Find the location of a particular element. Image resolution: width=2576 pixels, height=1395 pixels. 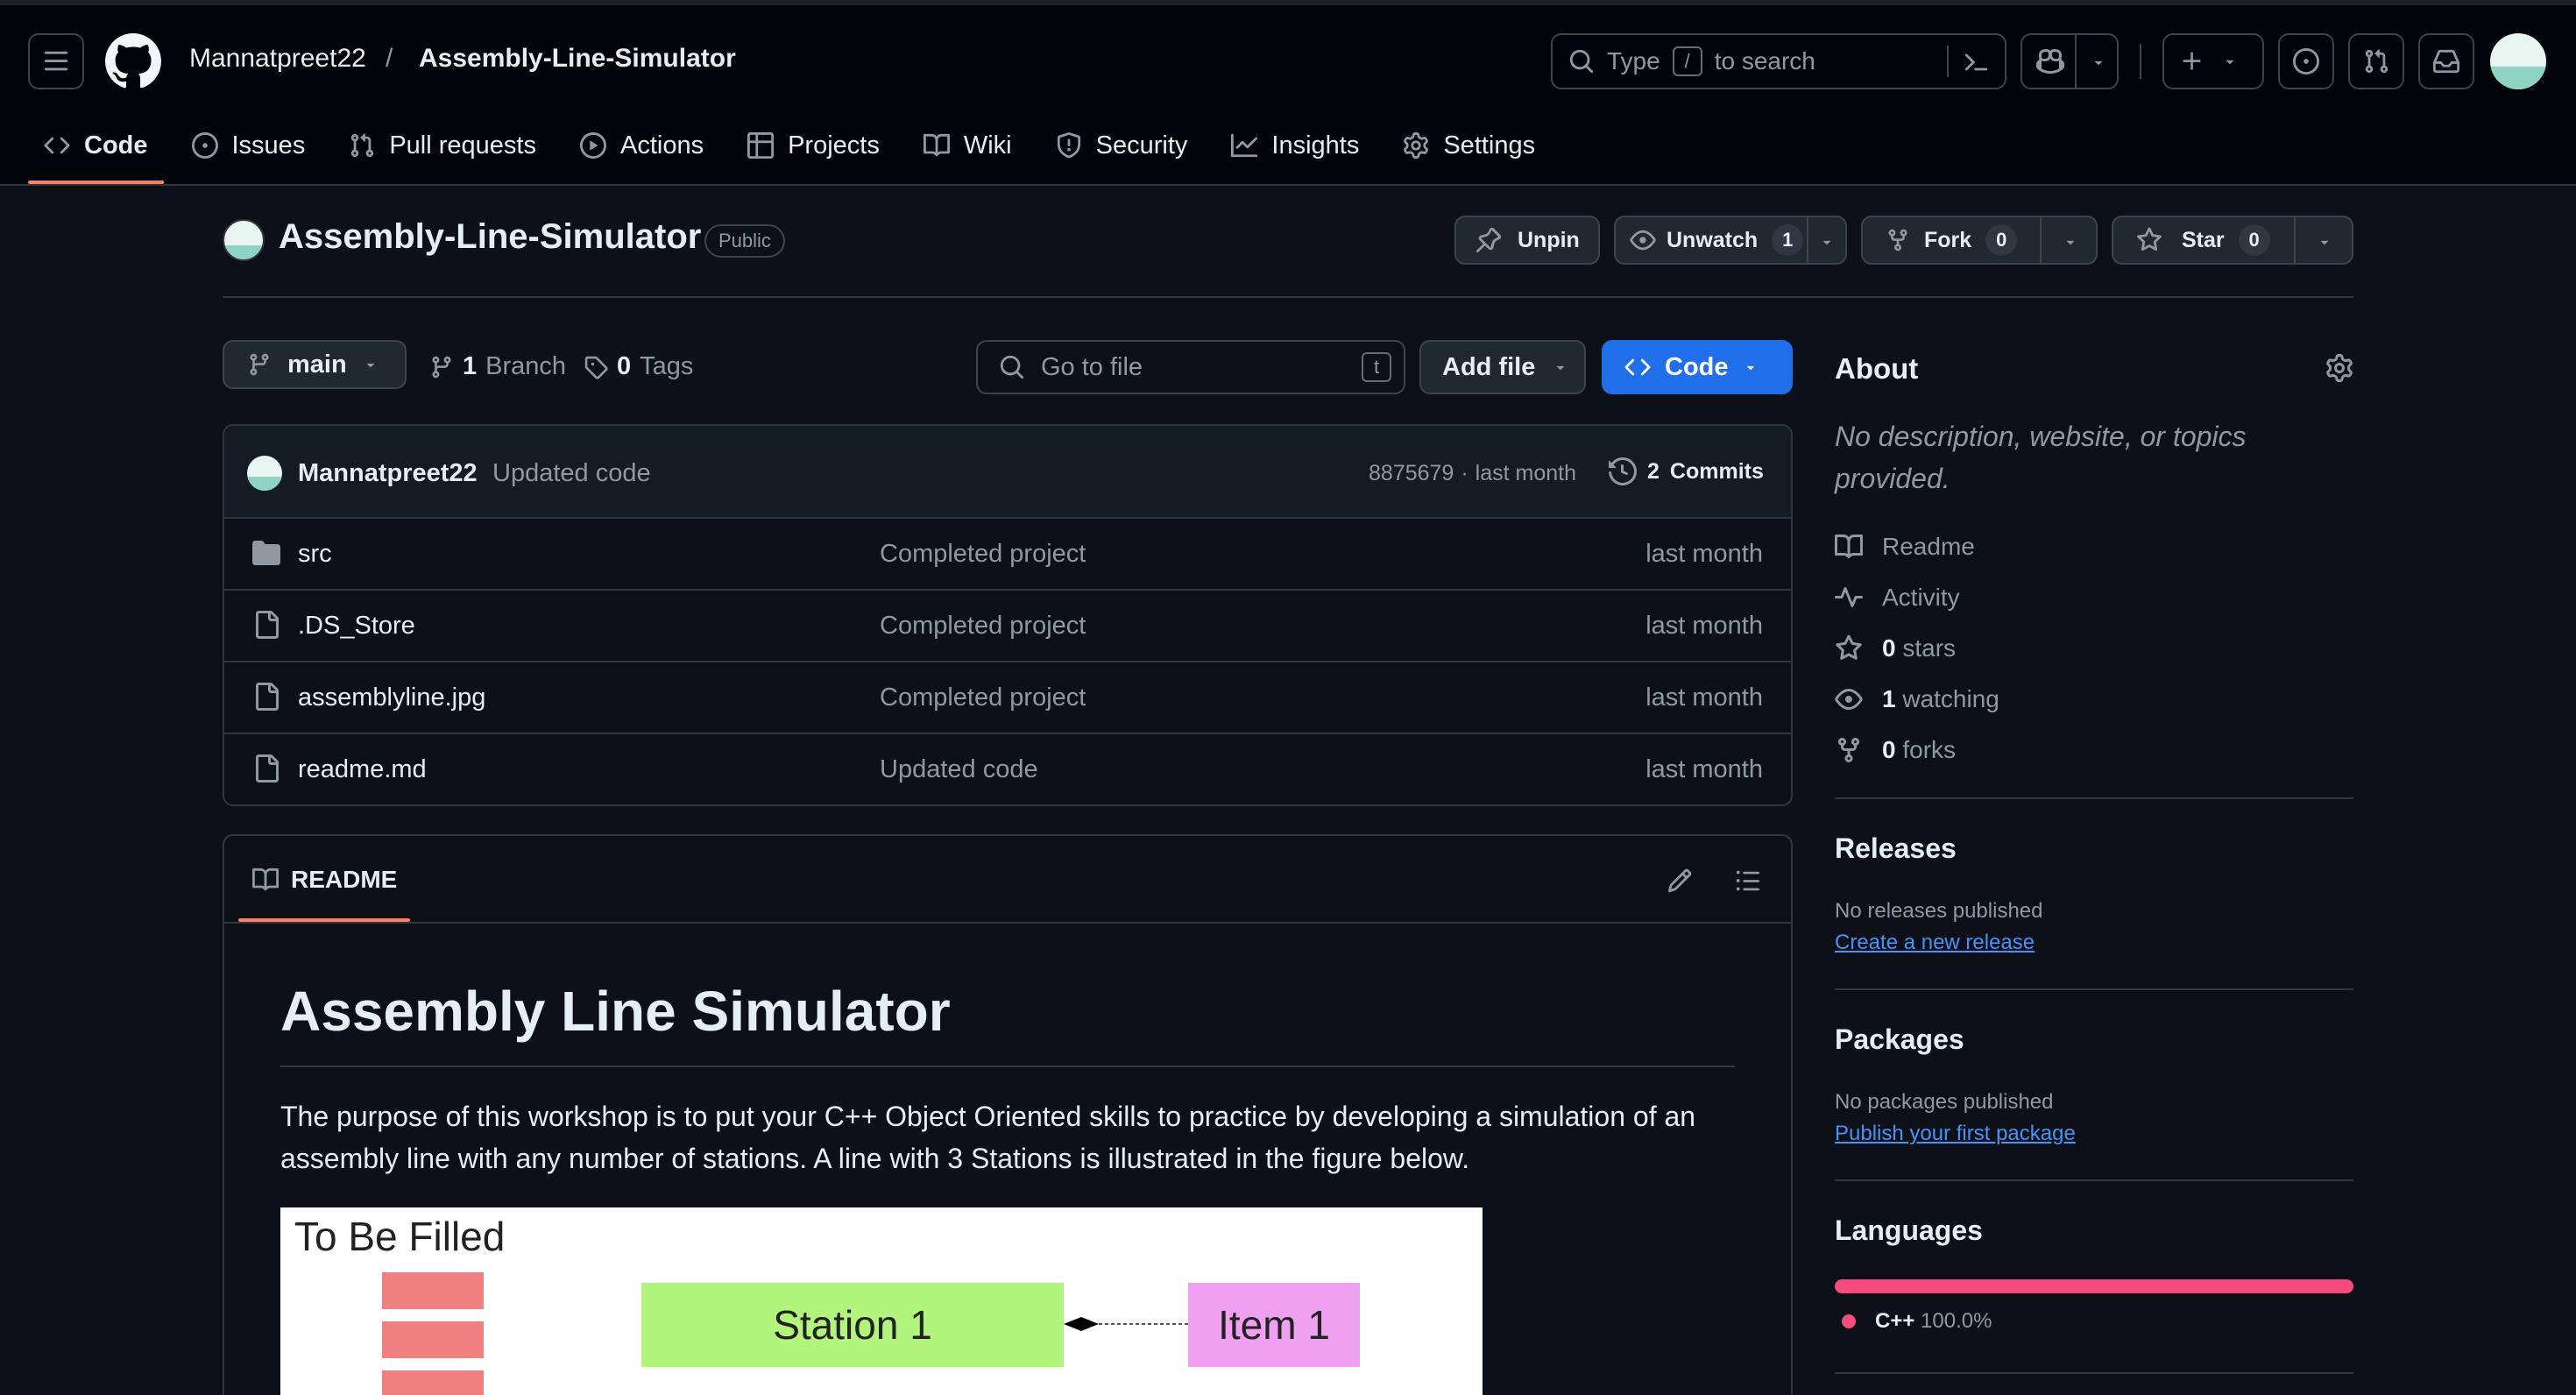

unwatch-button: Unwatch 1 is located at coordinates (1730, 240).